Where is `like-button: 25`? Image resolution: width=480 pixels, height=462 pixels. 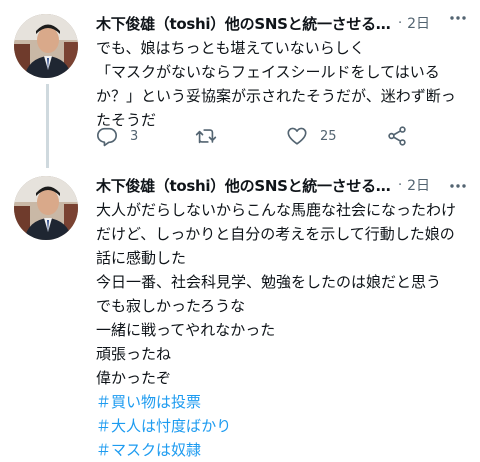
like-button: 25 is located at coordinates (311, 136).